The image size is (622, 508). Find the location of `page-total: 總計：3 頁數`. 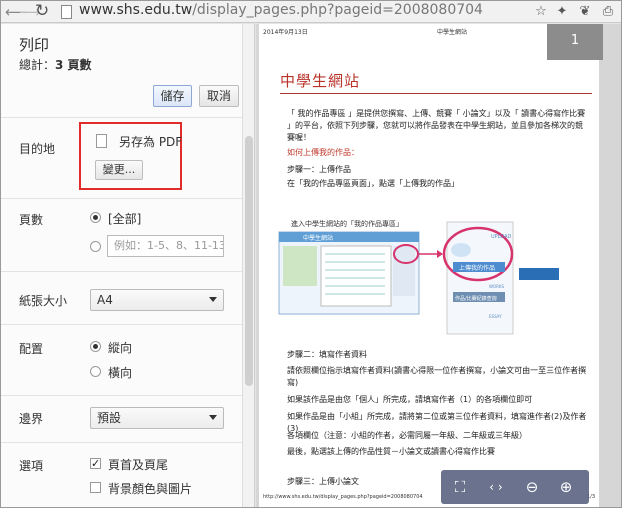

page-total: 總計：3 頁數 is located at coordinates (55, 64).